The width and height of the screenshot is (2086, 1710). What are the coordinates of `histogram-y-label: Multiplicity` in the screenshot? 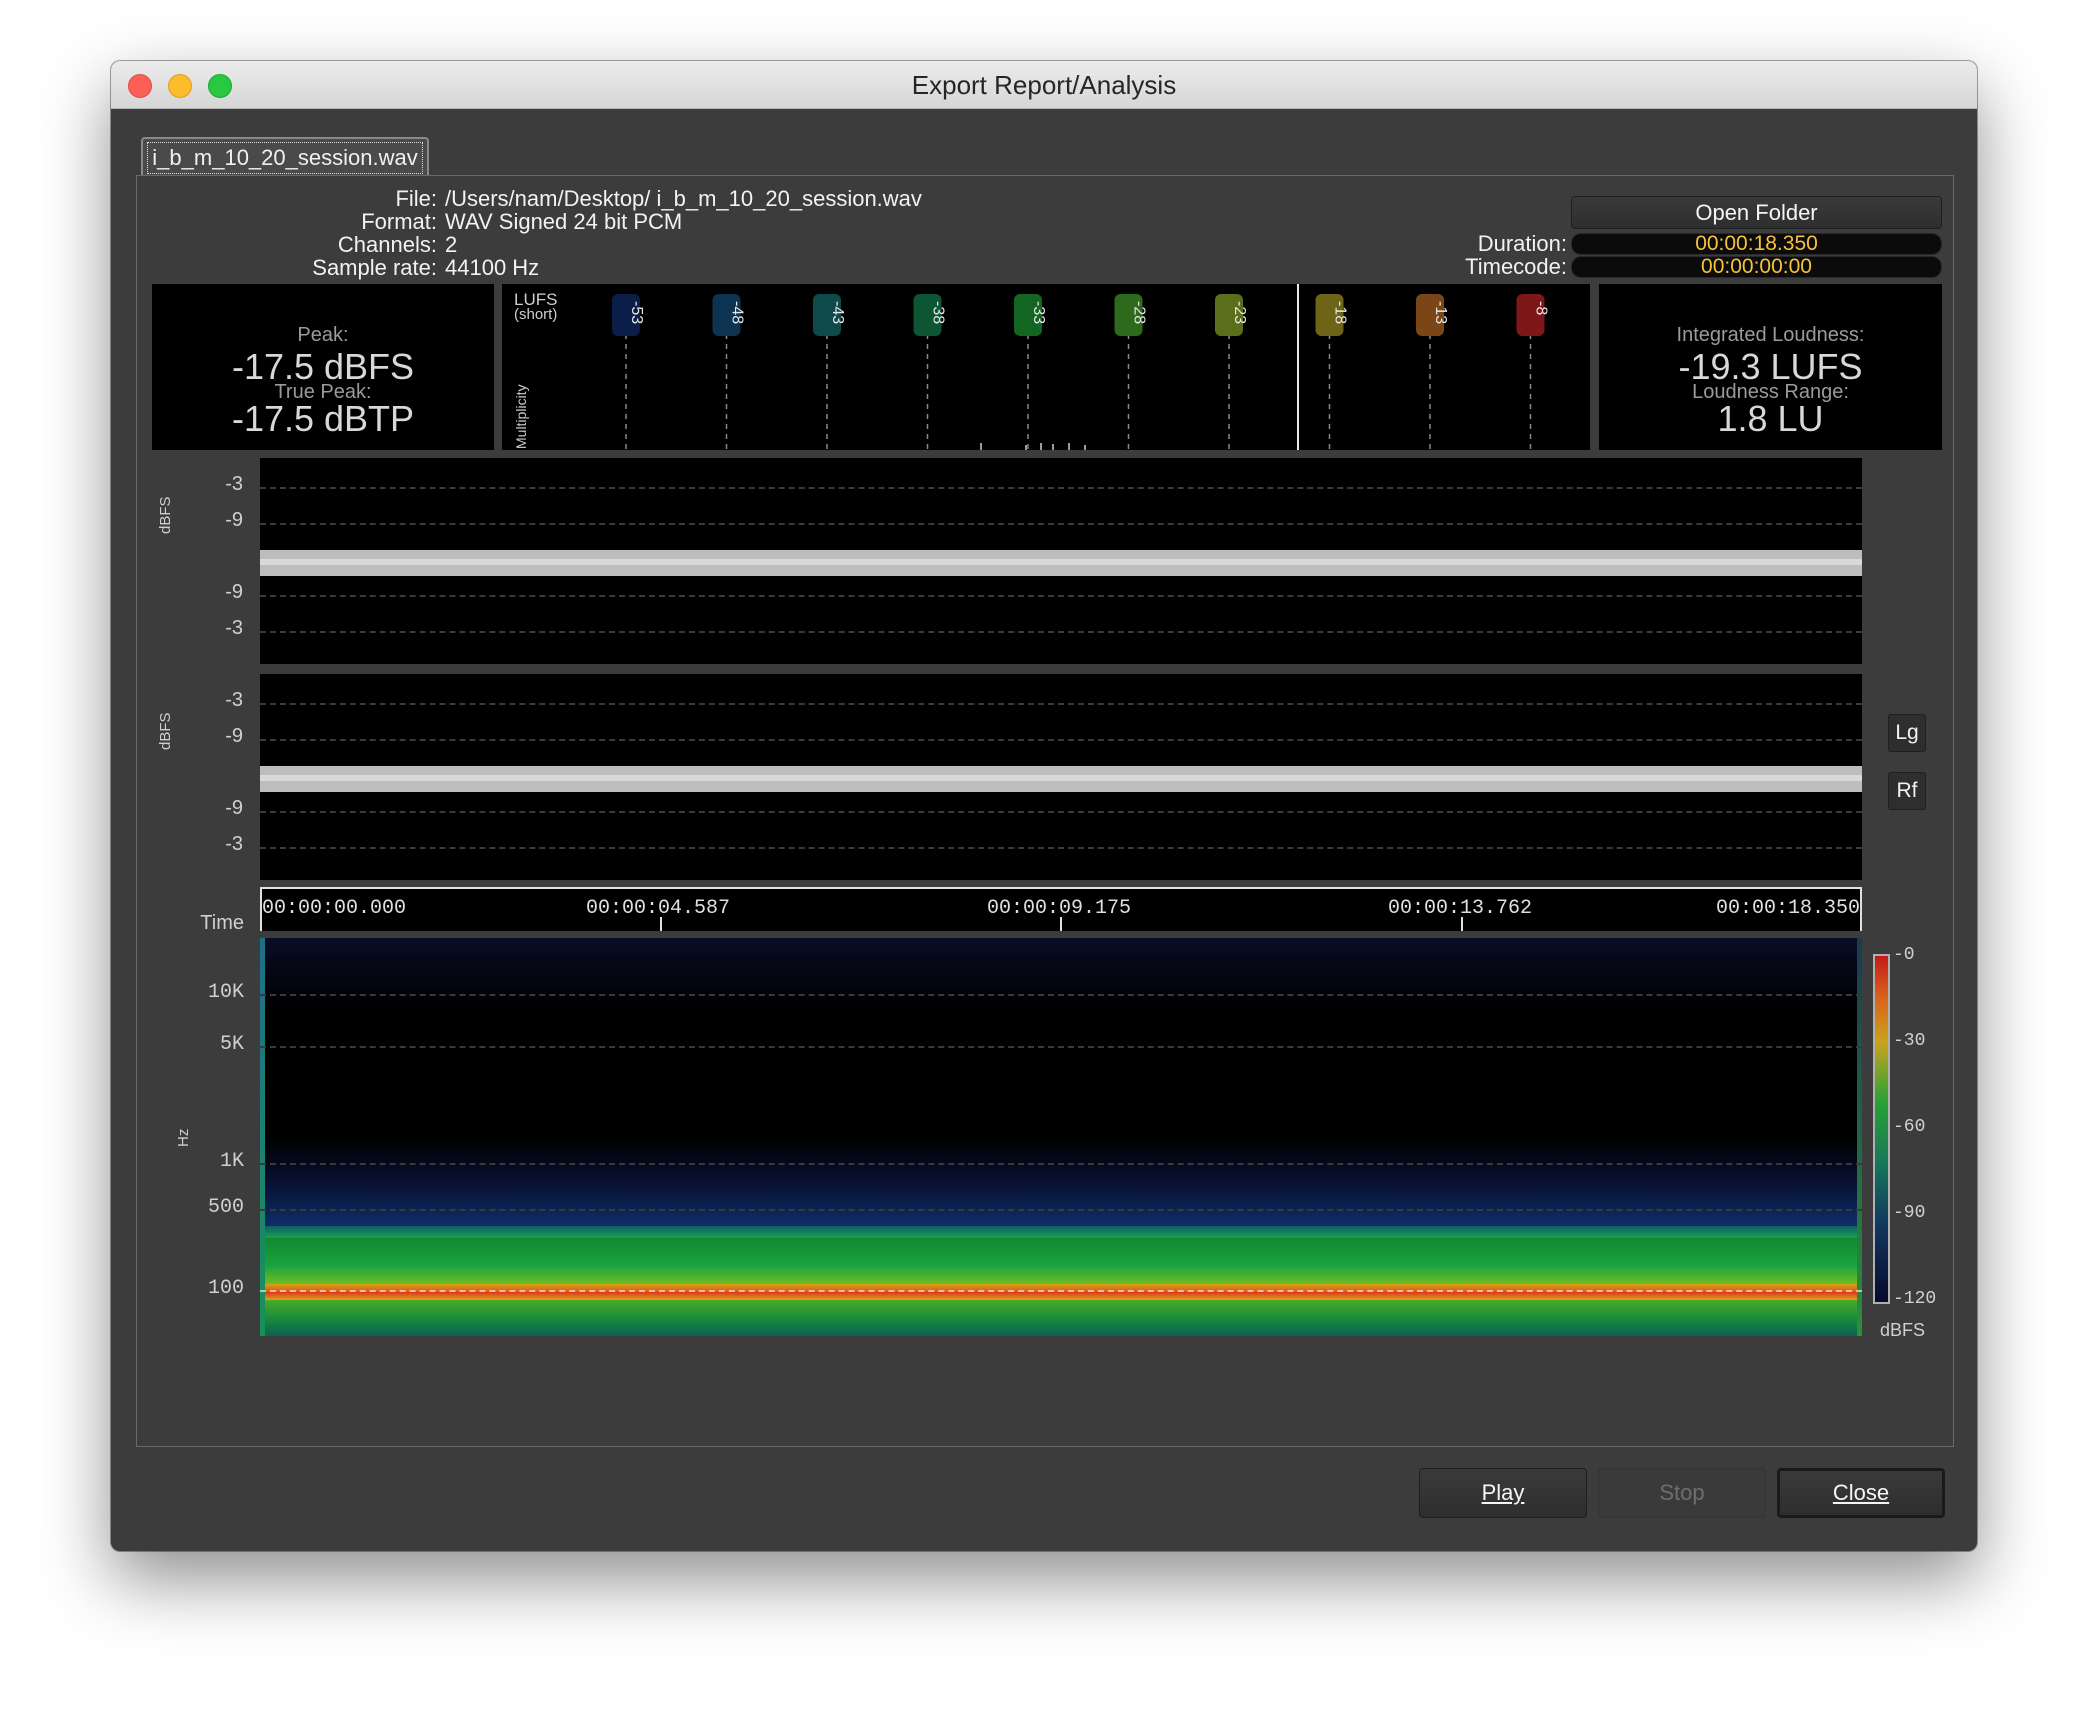 It's located at (521, 416).